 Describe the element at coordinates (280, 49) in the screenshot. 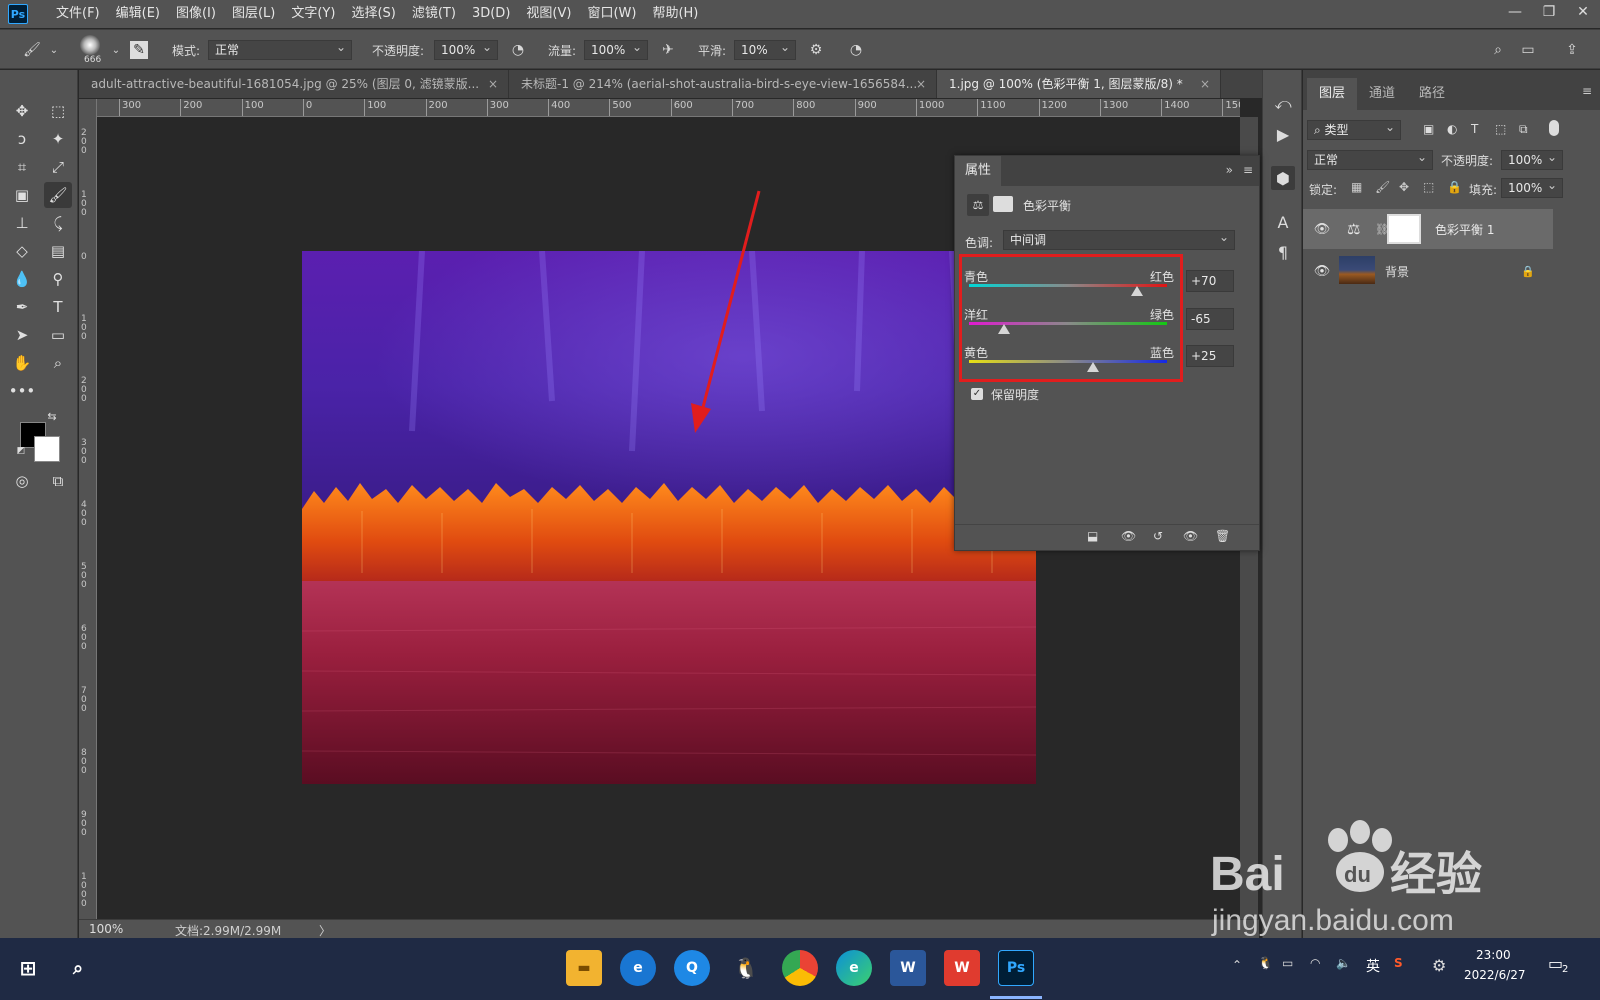

I see `mode-dropdown: 正常` at that location.